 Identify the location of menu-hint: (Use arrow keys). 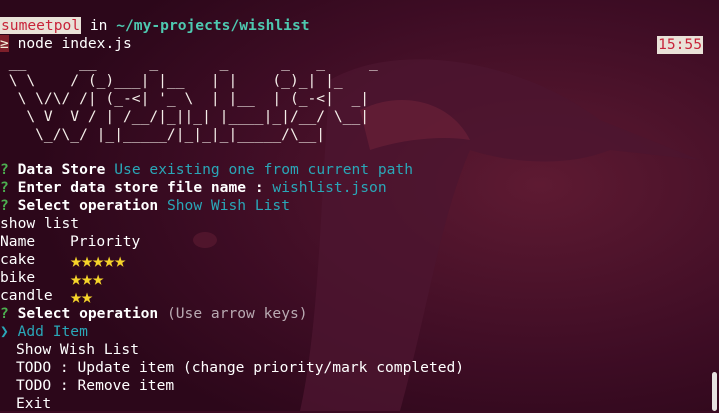
(237, 313).